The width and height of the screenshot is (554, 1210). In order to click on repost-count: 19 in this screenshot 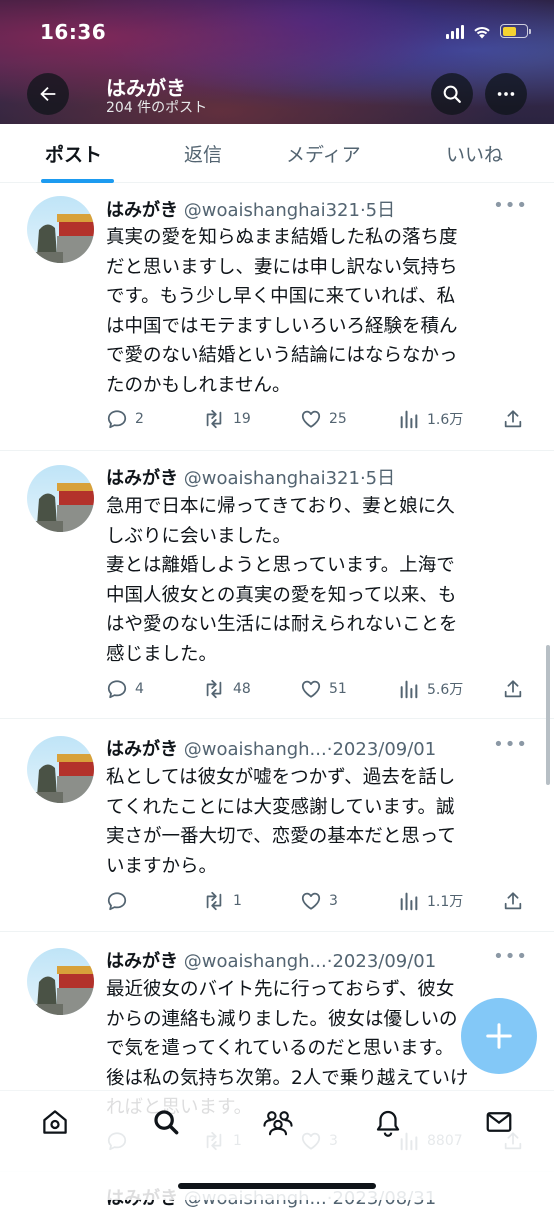, I will do `click(242, 419)`.